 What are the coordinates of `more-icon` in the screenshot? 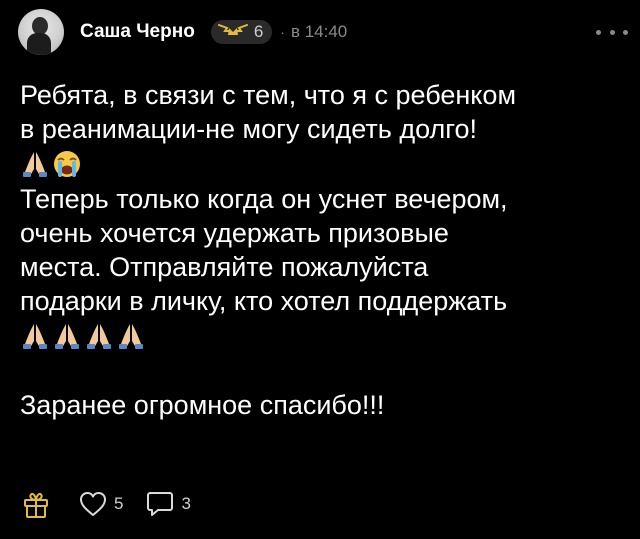 It's located at (598, 32).